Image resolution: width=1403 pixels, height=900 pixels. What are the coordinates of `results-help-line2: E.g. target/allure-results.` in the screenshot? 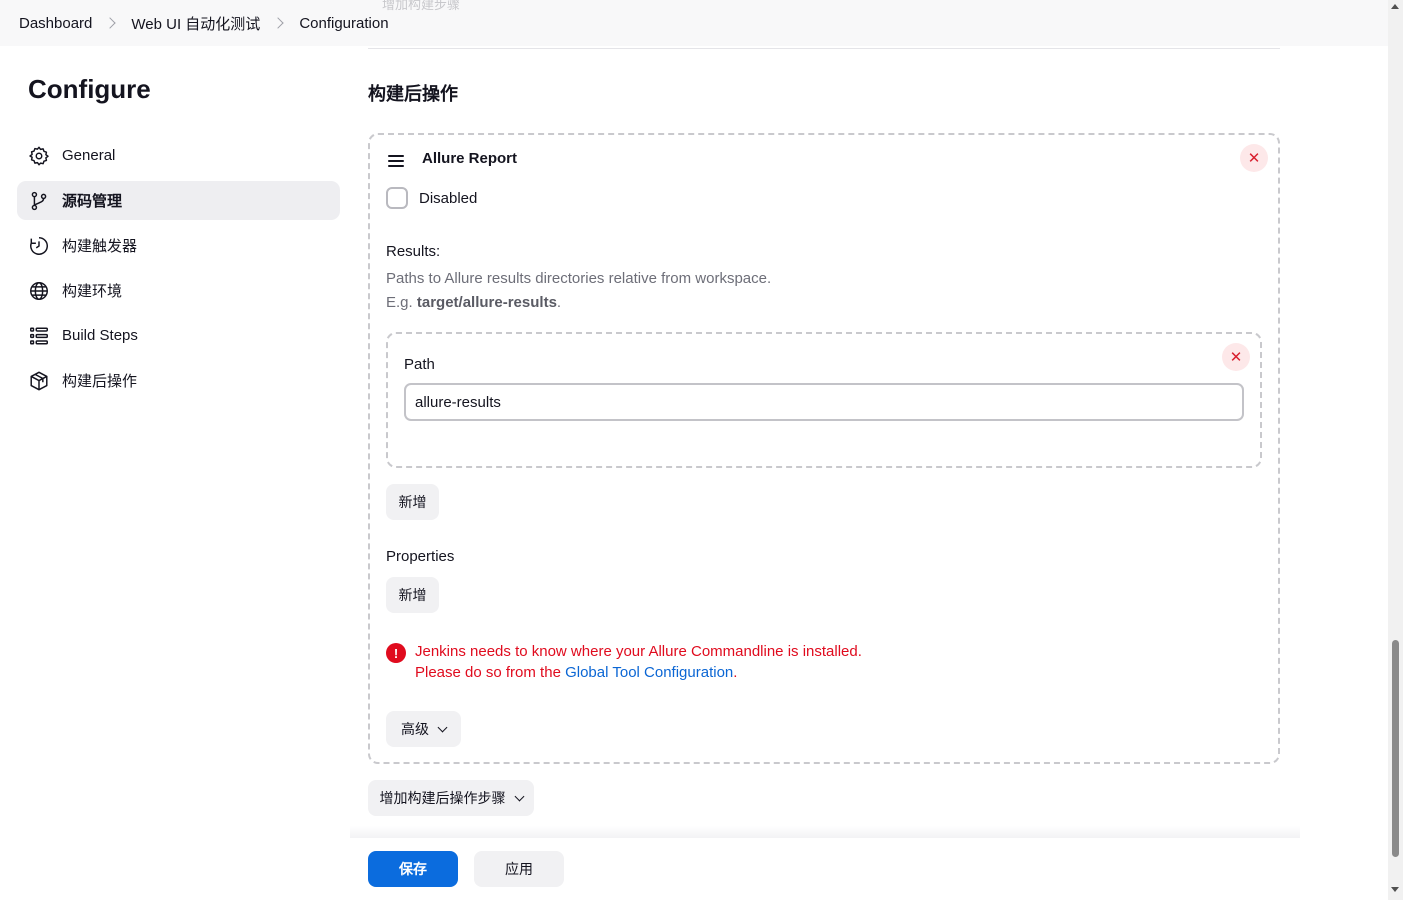 It's located at (578, 303).